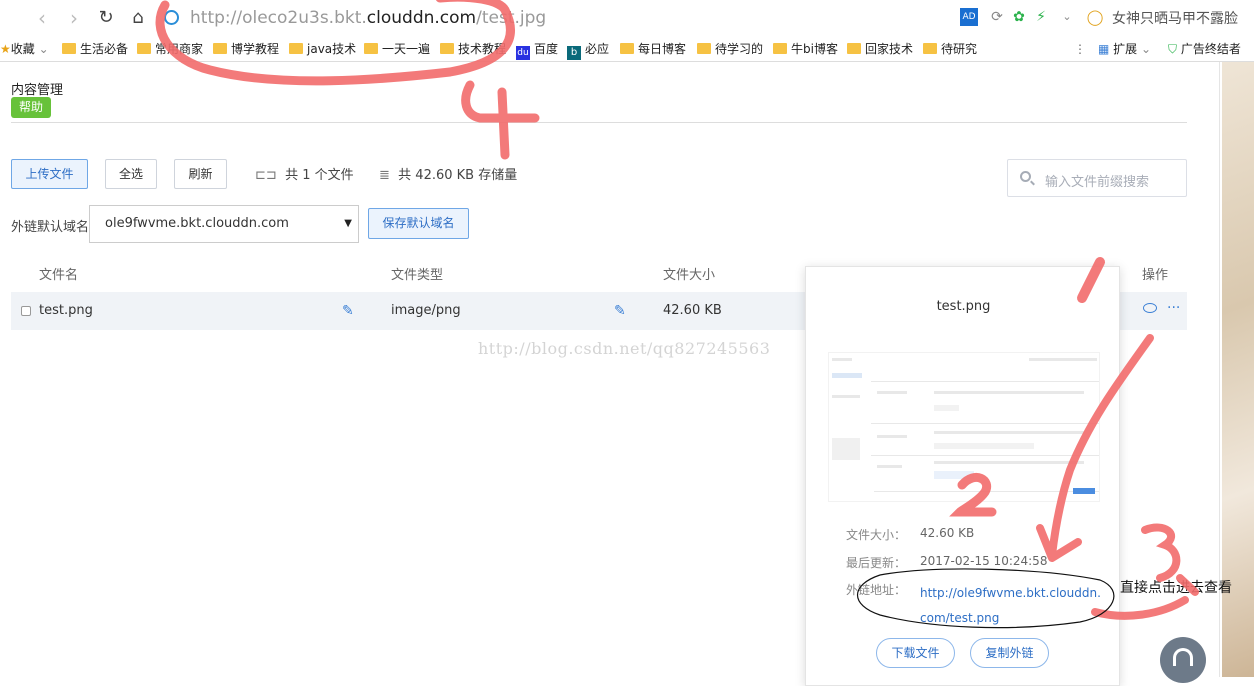 The width and height of the screenshot is (1254, 686). What do you see at coordinates (620, 311) in the screenshot?
I see `edit-type-icon: ✎` at bounding box center [620, 311].